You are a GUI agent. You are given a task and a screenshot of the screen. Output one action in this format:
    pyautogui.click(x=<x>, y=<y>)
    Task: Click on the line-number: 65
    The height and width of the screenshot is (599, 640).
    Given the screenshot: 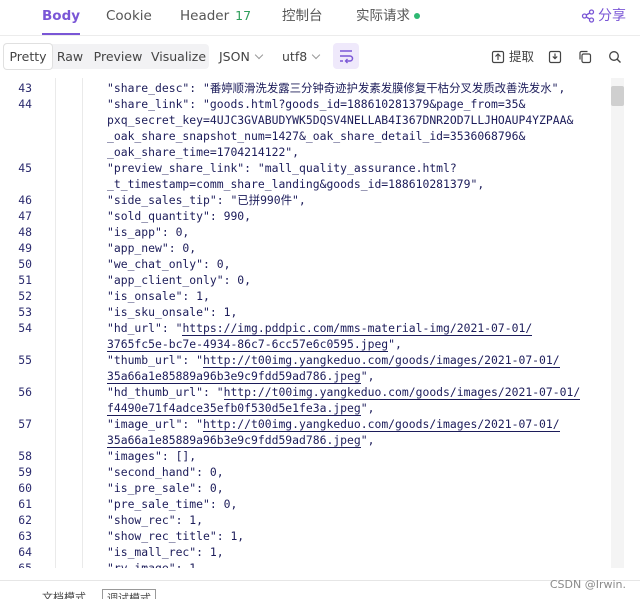 What is the action you would take?
    pyautogui.click(x=25, y=564)
    